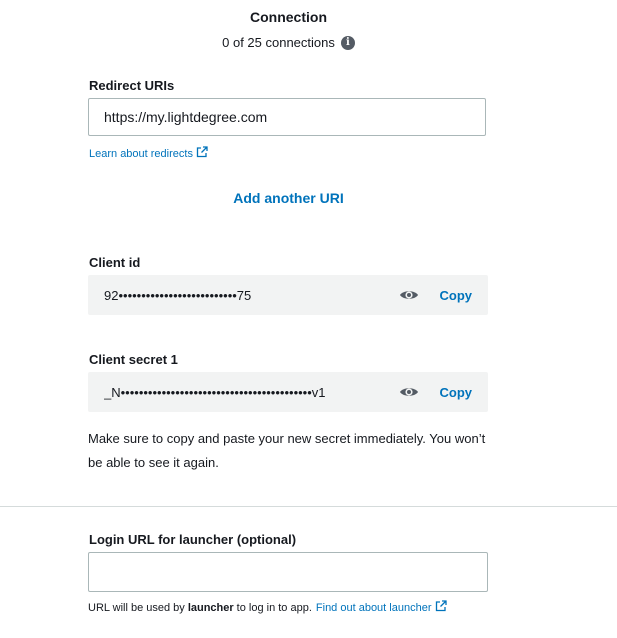 Image resolution: width=617 pixels, height=638 pixels. Describe the element at coordinates (347, 42) in the screenshot. I see `info-icon: i` at that location.